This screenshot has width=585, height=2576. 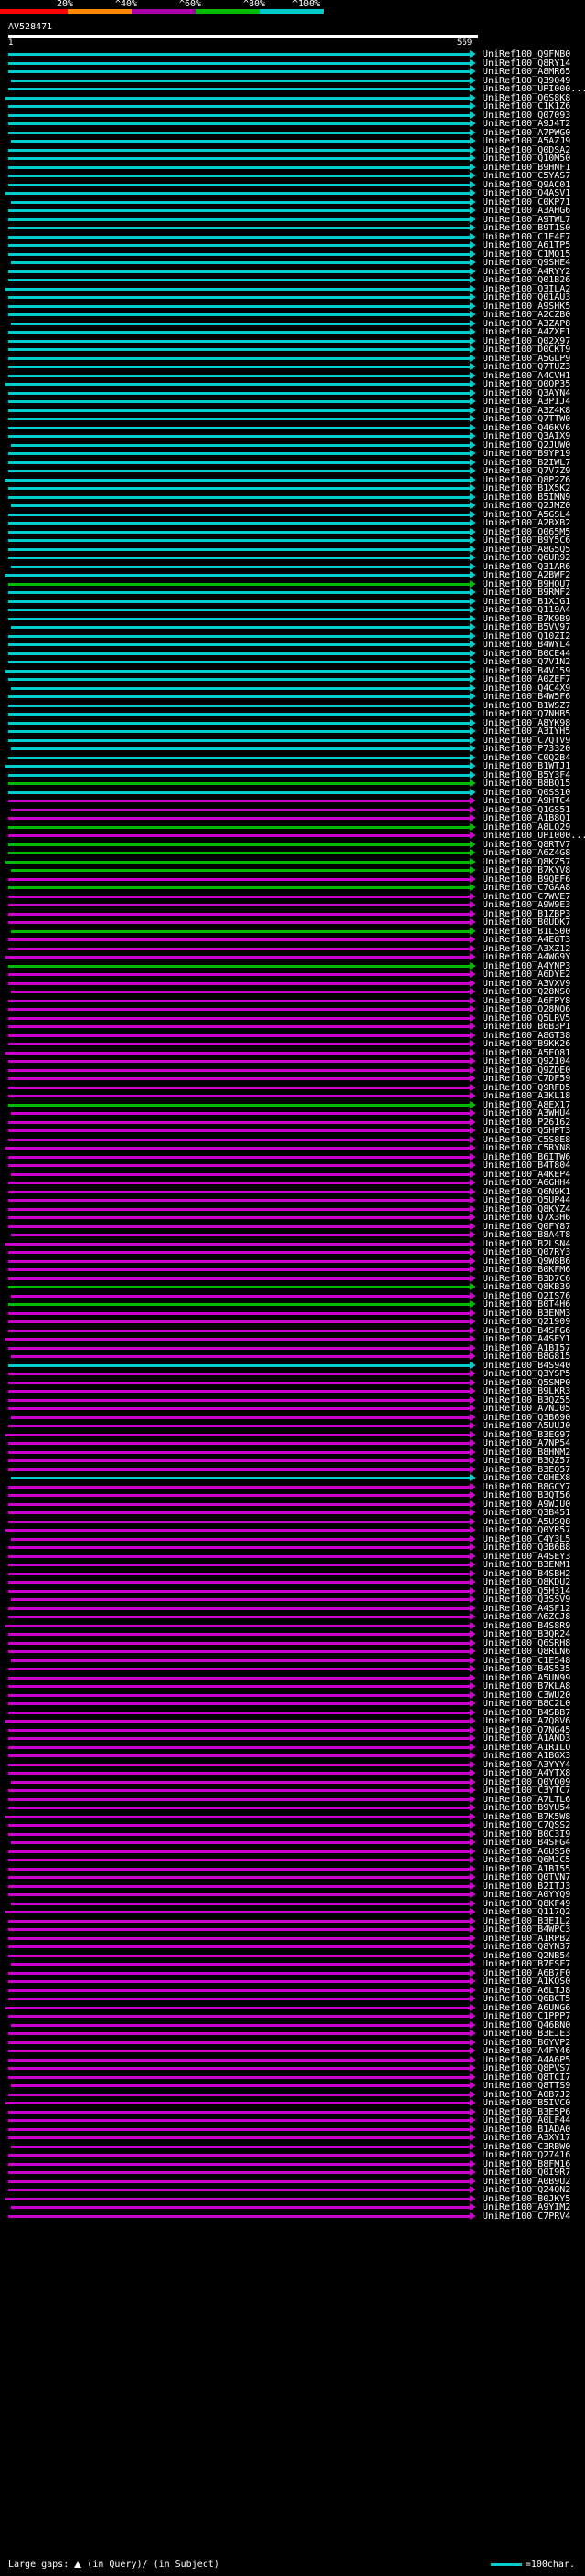 I want to click on legend-bar-purple, so click(x=164, y=11).